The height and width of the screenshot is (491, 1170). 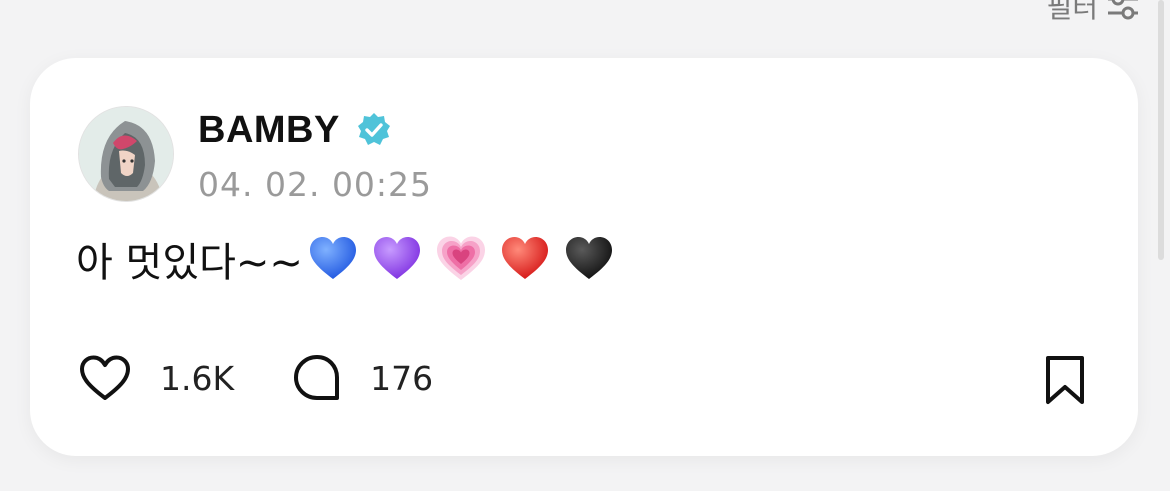 I want to click on action-bar: 1.6K 176, so click(x=284, y=378).